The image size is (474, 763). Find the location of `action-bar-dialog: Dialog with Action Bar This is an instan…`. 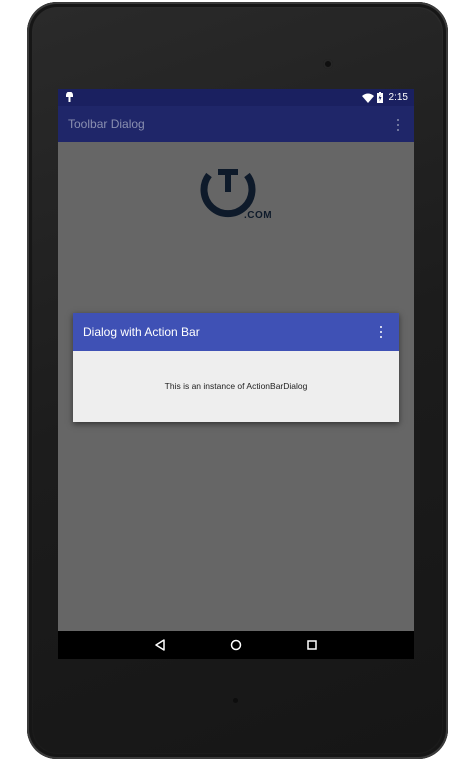

action-bar-dialog: Dialog with Action Bar This is an instan… is located at coordinates (236, 367).